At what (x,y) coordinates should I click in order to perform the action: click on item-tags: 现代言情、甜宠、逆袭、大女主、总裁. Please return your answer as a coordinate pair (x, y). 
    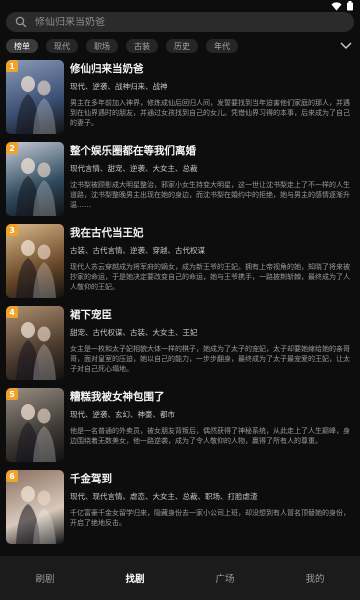
    Looking at the image, I should click on (134, 168).